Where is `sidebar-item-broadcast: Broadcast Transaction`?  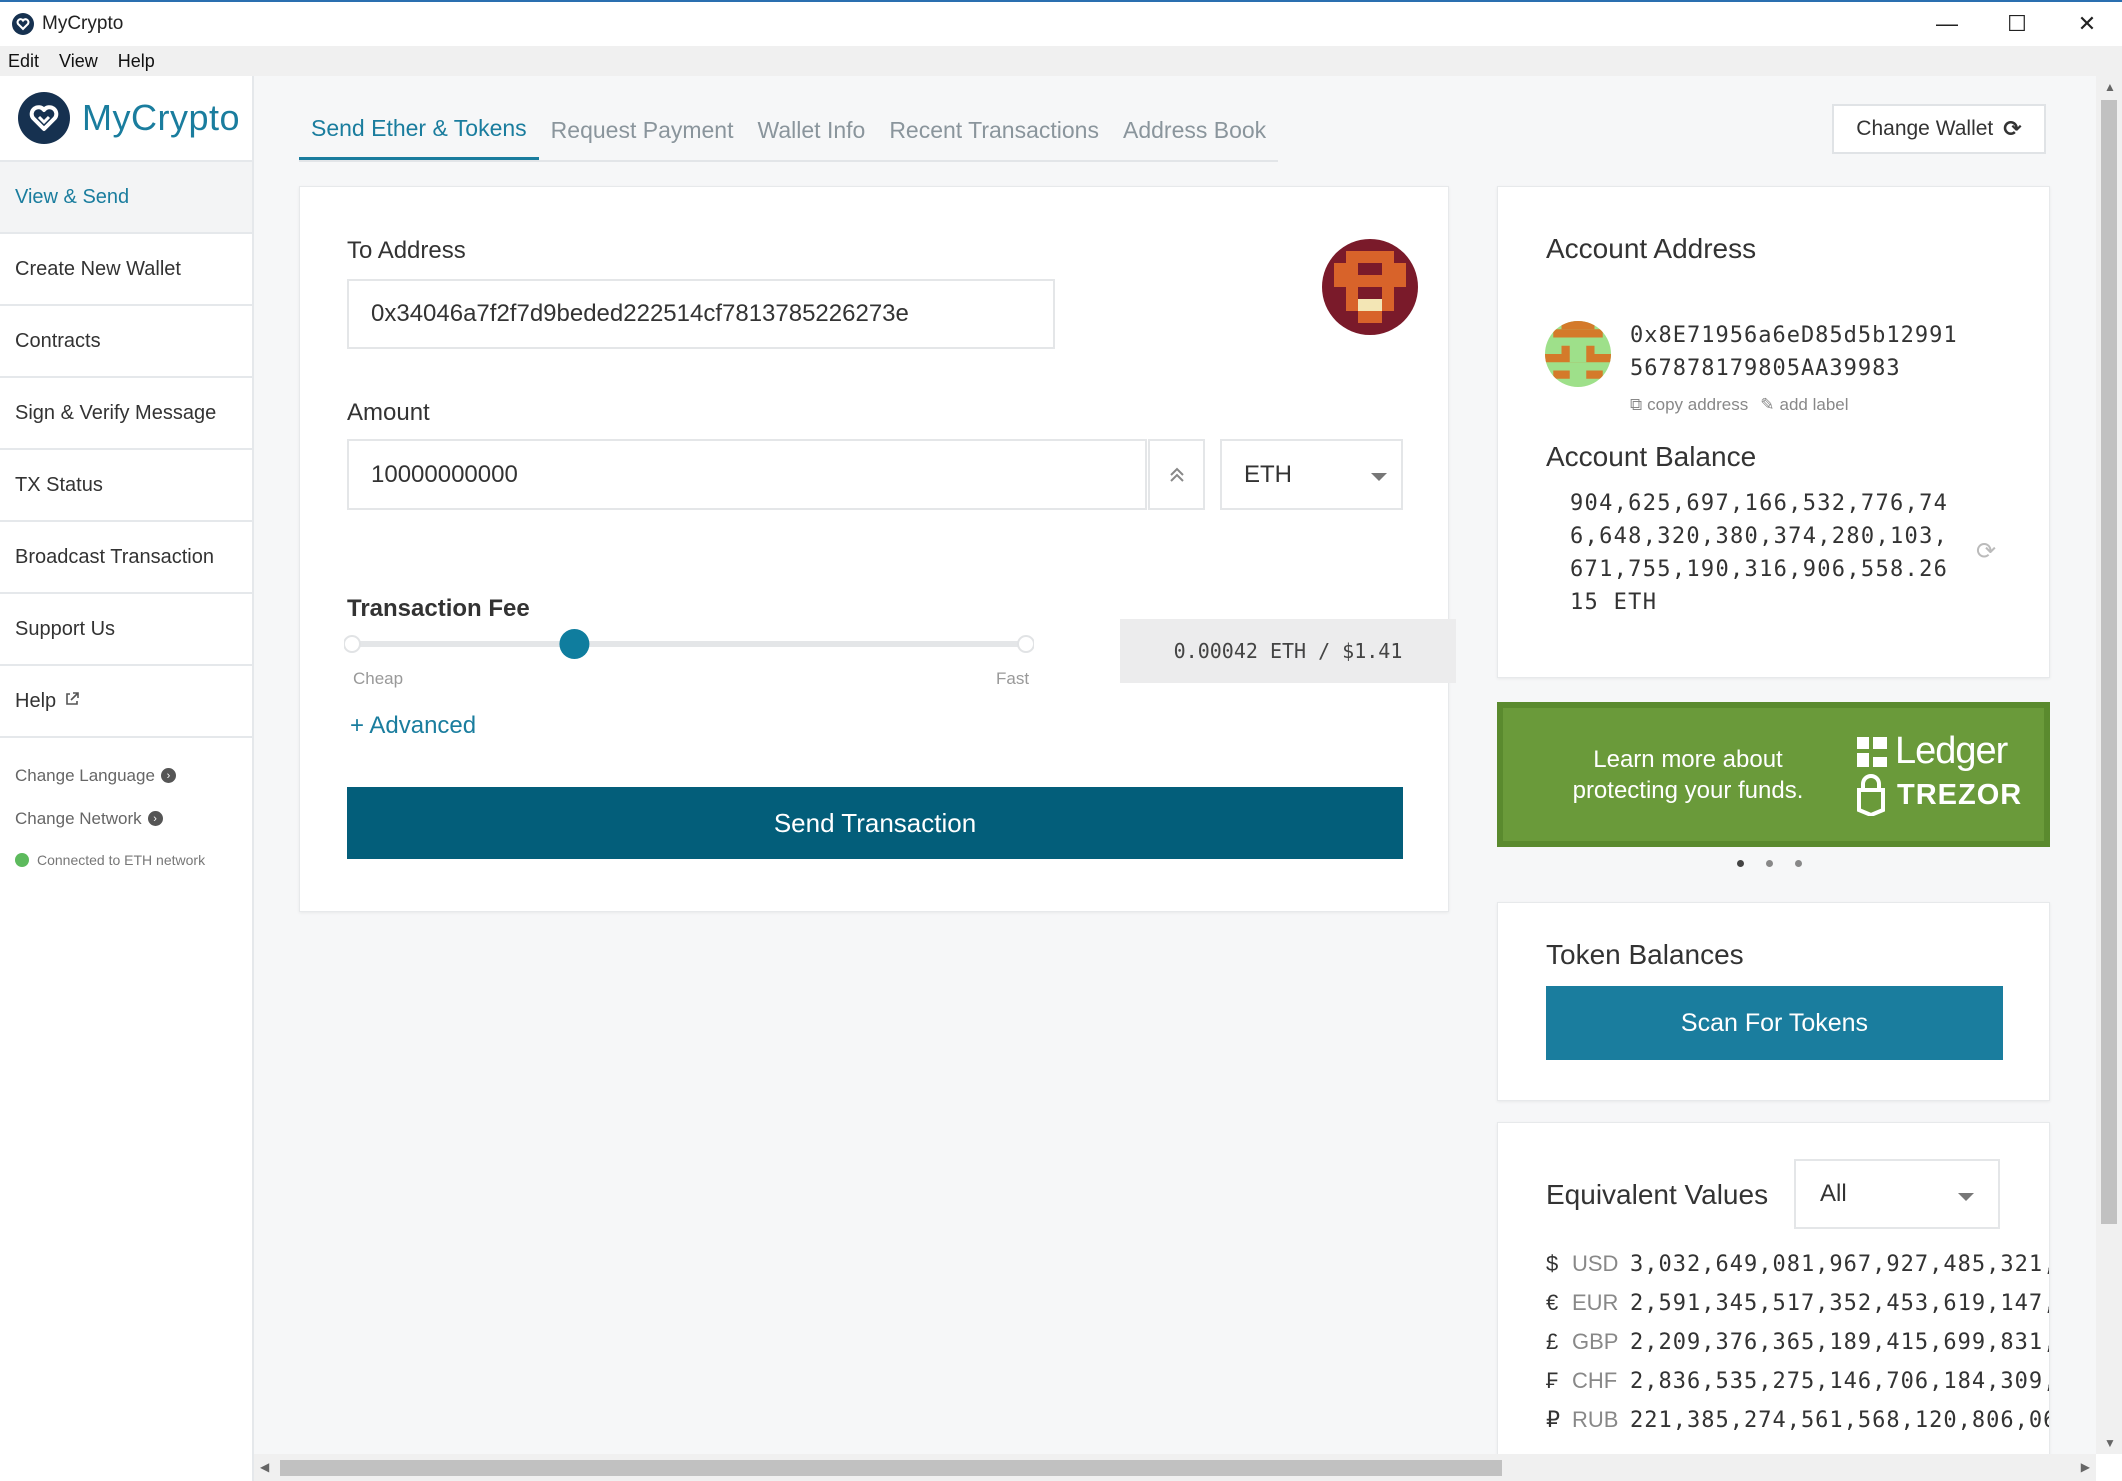 sidebar-item-broadcast: Broadcast Transaction is located at coordinates (126, 558).